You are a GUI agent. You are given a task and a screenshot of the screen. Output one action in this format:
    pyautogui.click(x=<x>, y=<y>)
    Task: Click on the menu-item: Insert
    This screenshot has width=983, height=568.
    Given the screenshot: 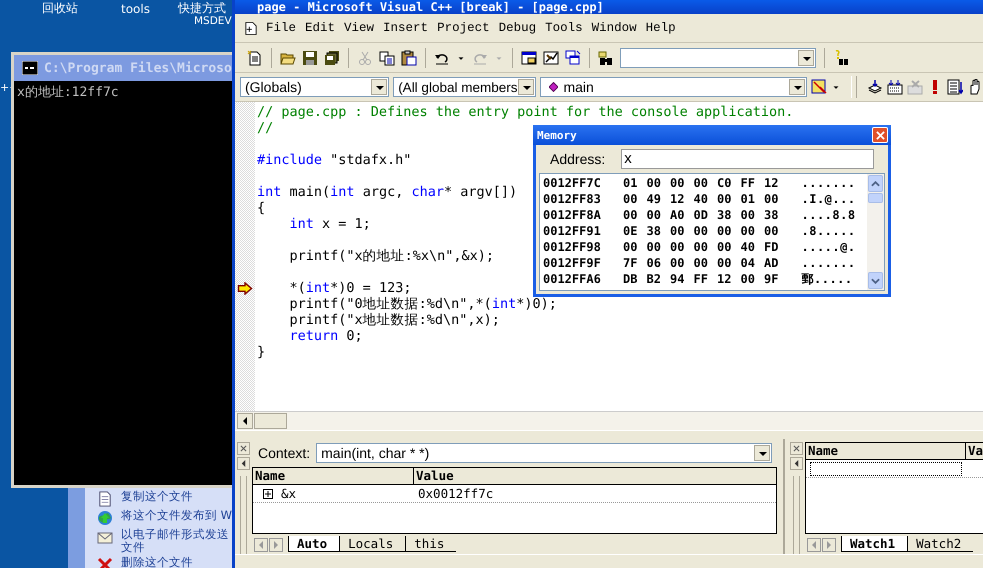 What is the action you would take?
    pyautogui.click(x=405, y=28)
    